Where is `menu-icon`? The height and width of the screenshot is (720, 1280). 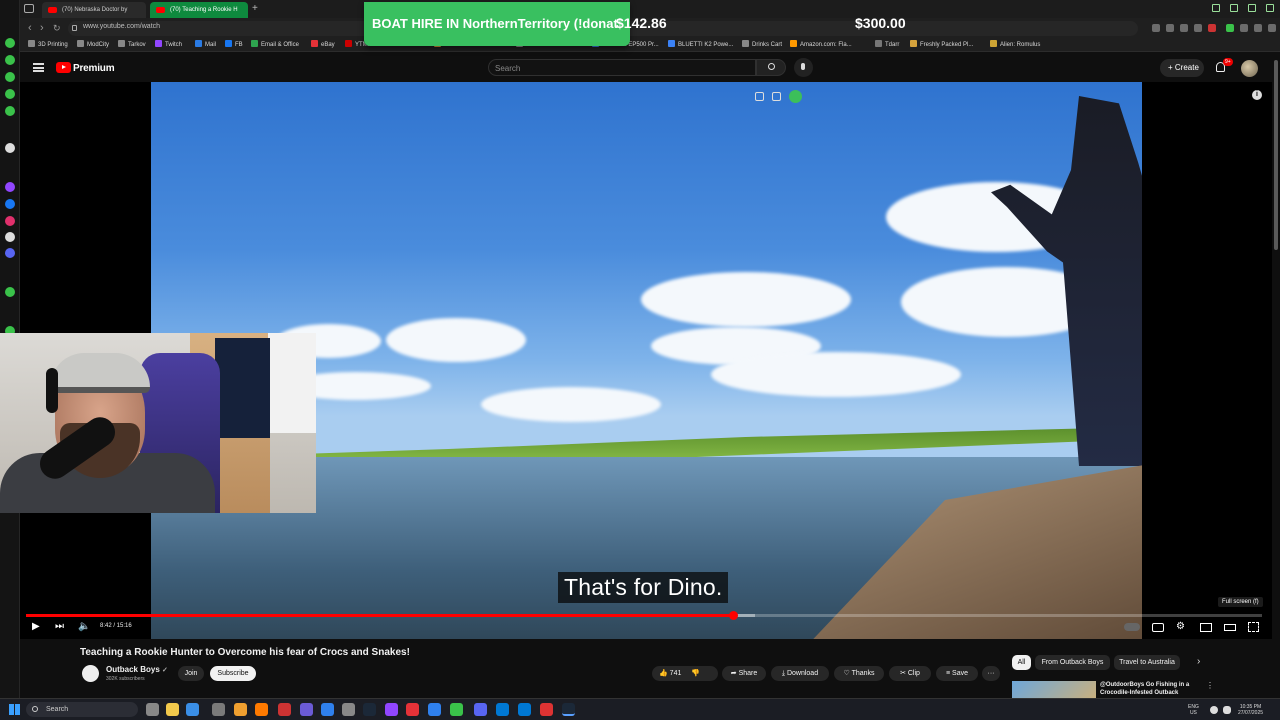
menu-icon is located at coordinates (1272, 28).